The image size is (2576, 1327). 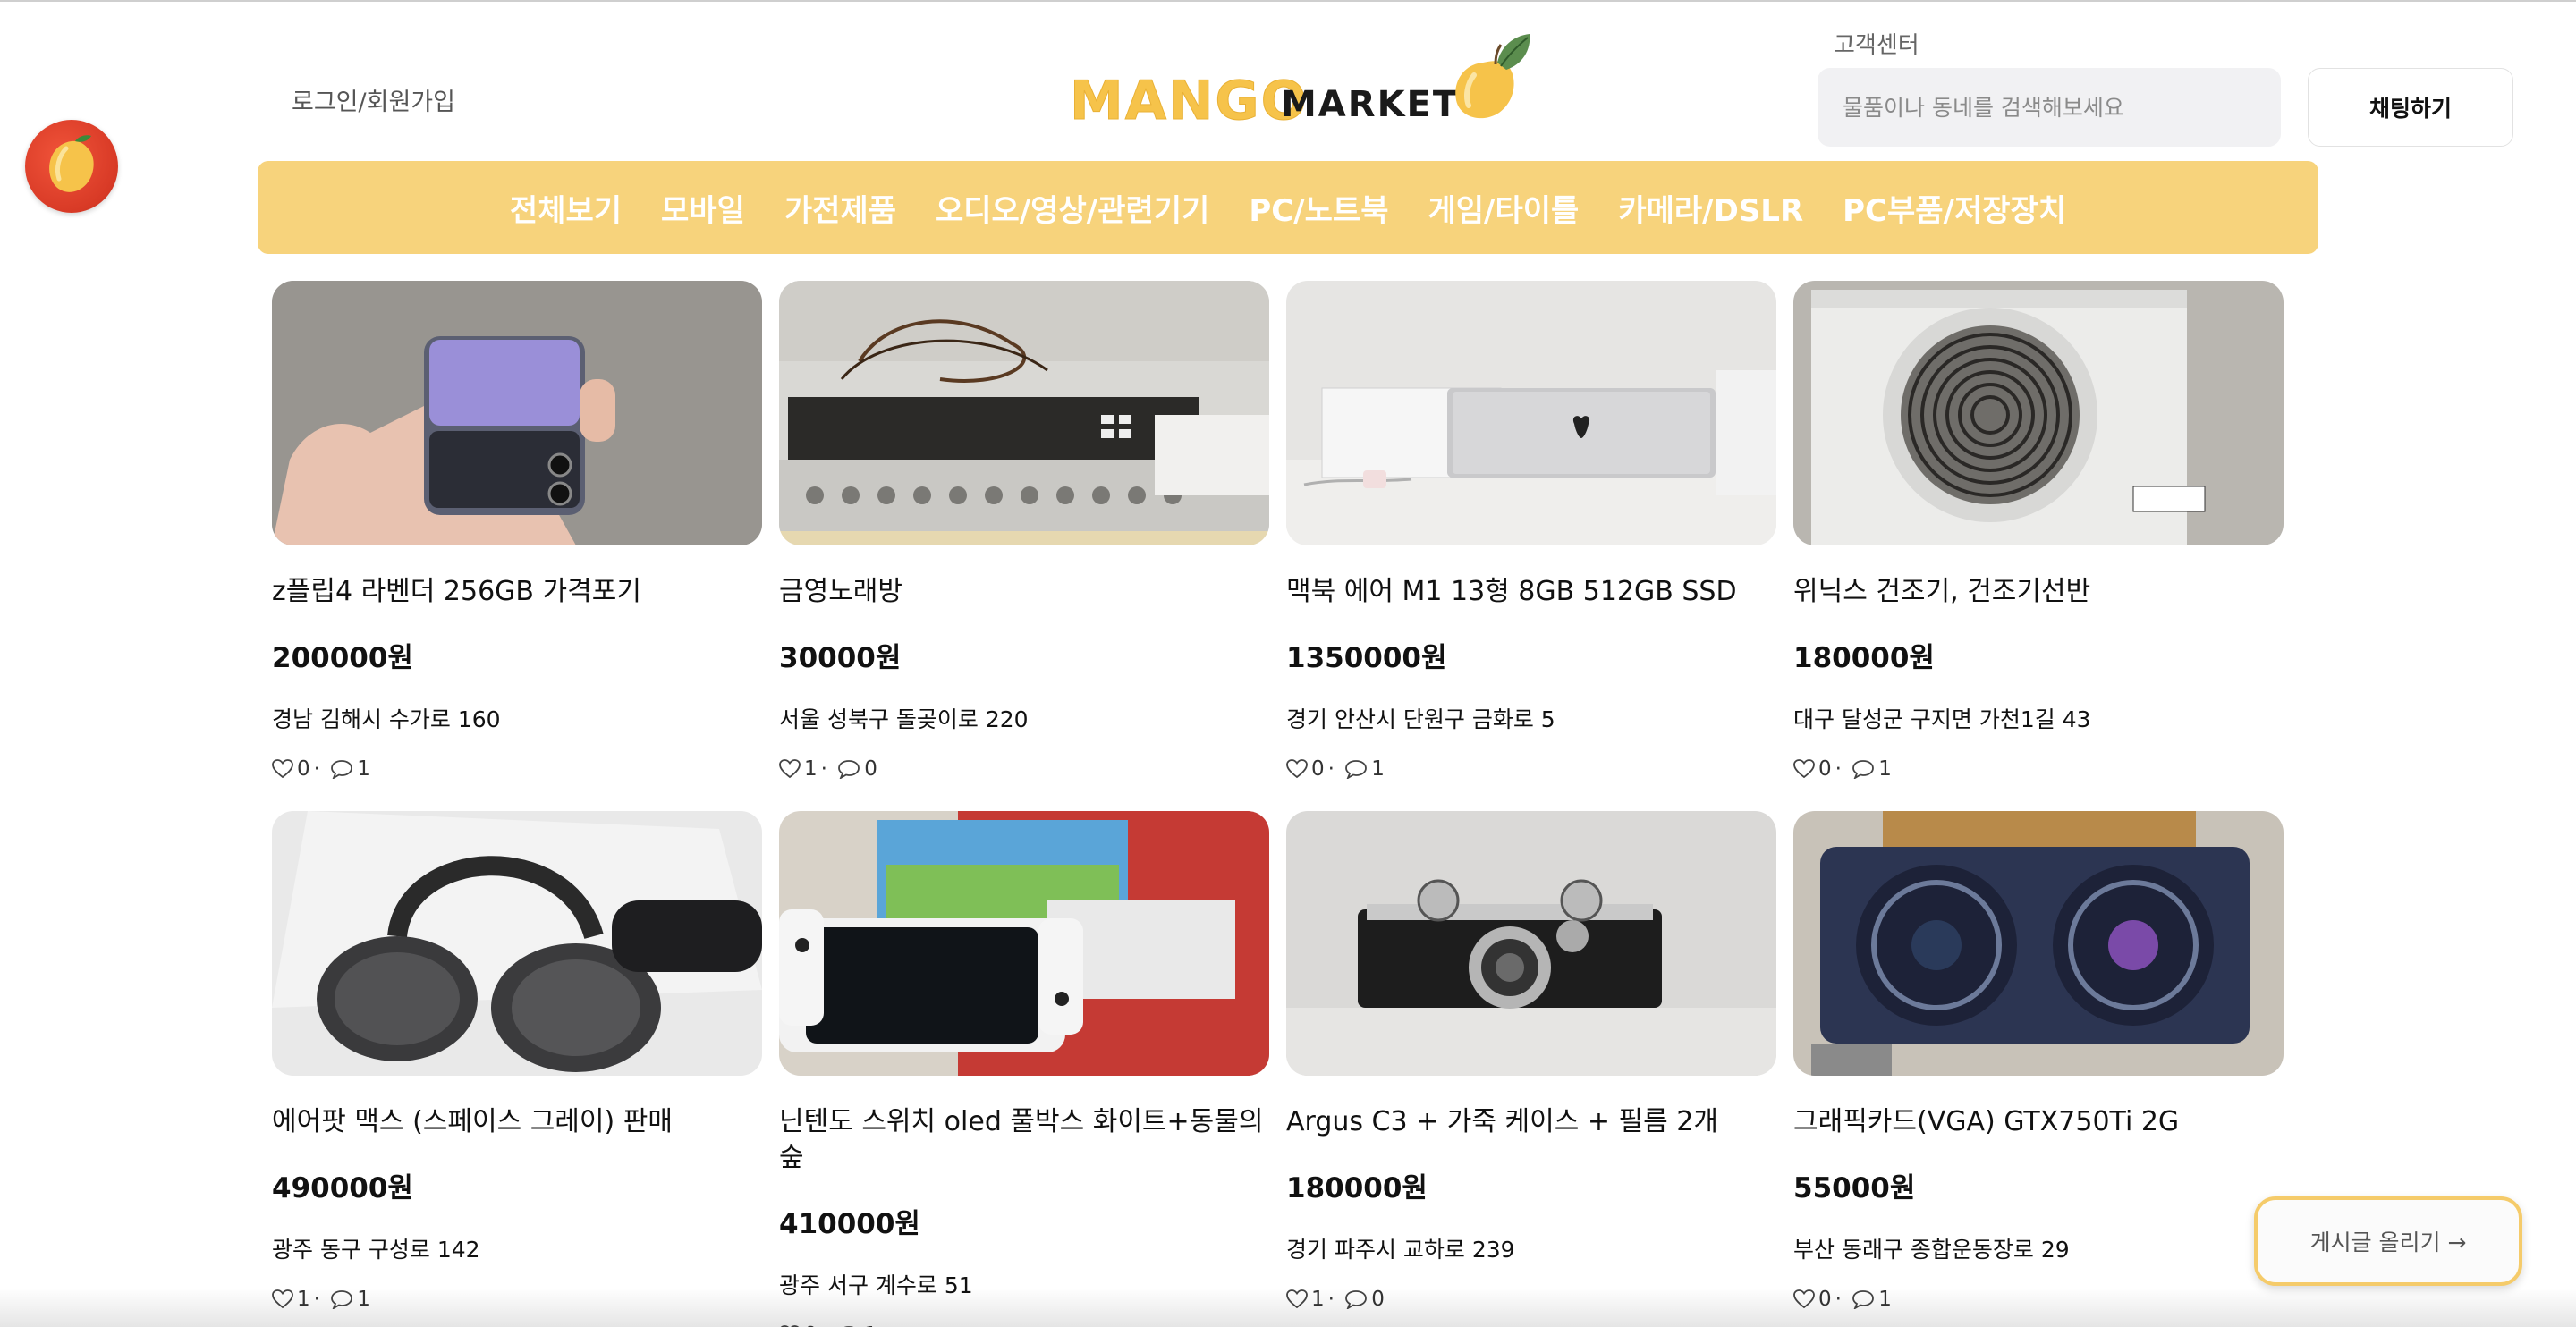 What do you see at coordinates (1072, 208) in the screenshot?
I see `category-audio-video: 오디오/영상/관련기기` at bounding box center [1072, 208].